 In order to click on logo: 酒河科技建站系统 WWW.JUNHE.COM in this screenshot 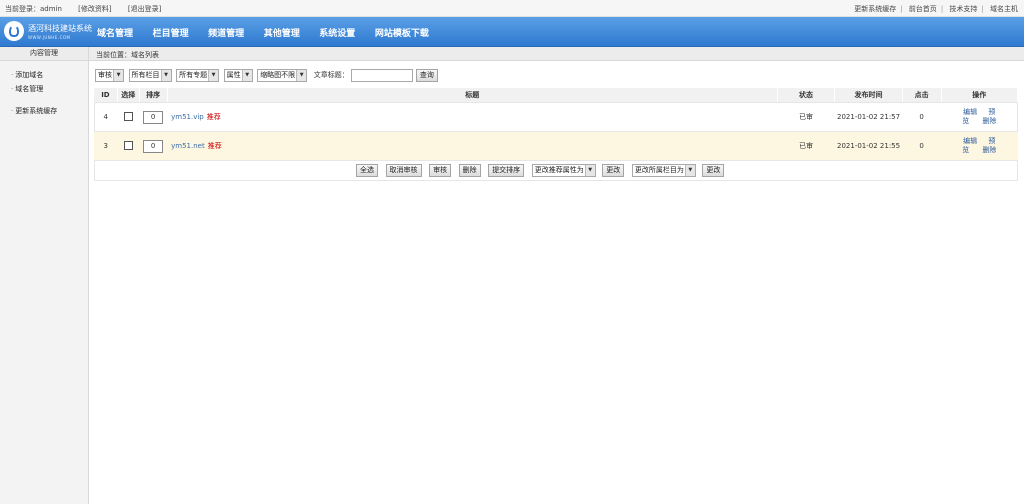, I will do `click(48, 32)`.